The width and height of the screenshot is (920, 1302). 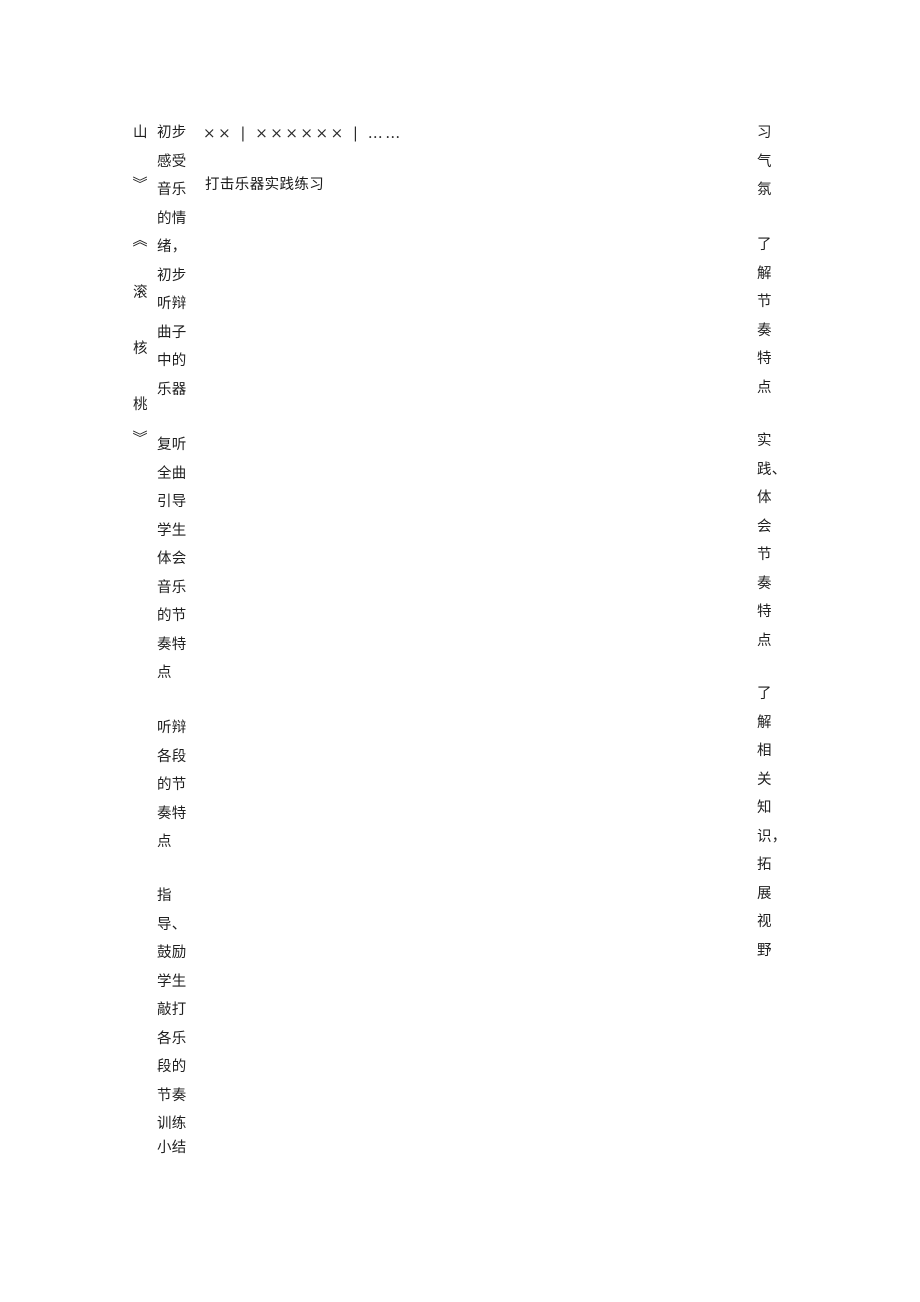 I want to click on percussion-practice-heading: 打击乐器实践练习, so click(x=265, y=185).